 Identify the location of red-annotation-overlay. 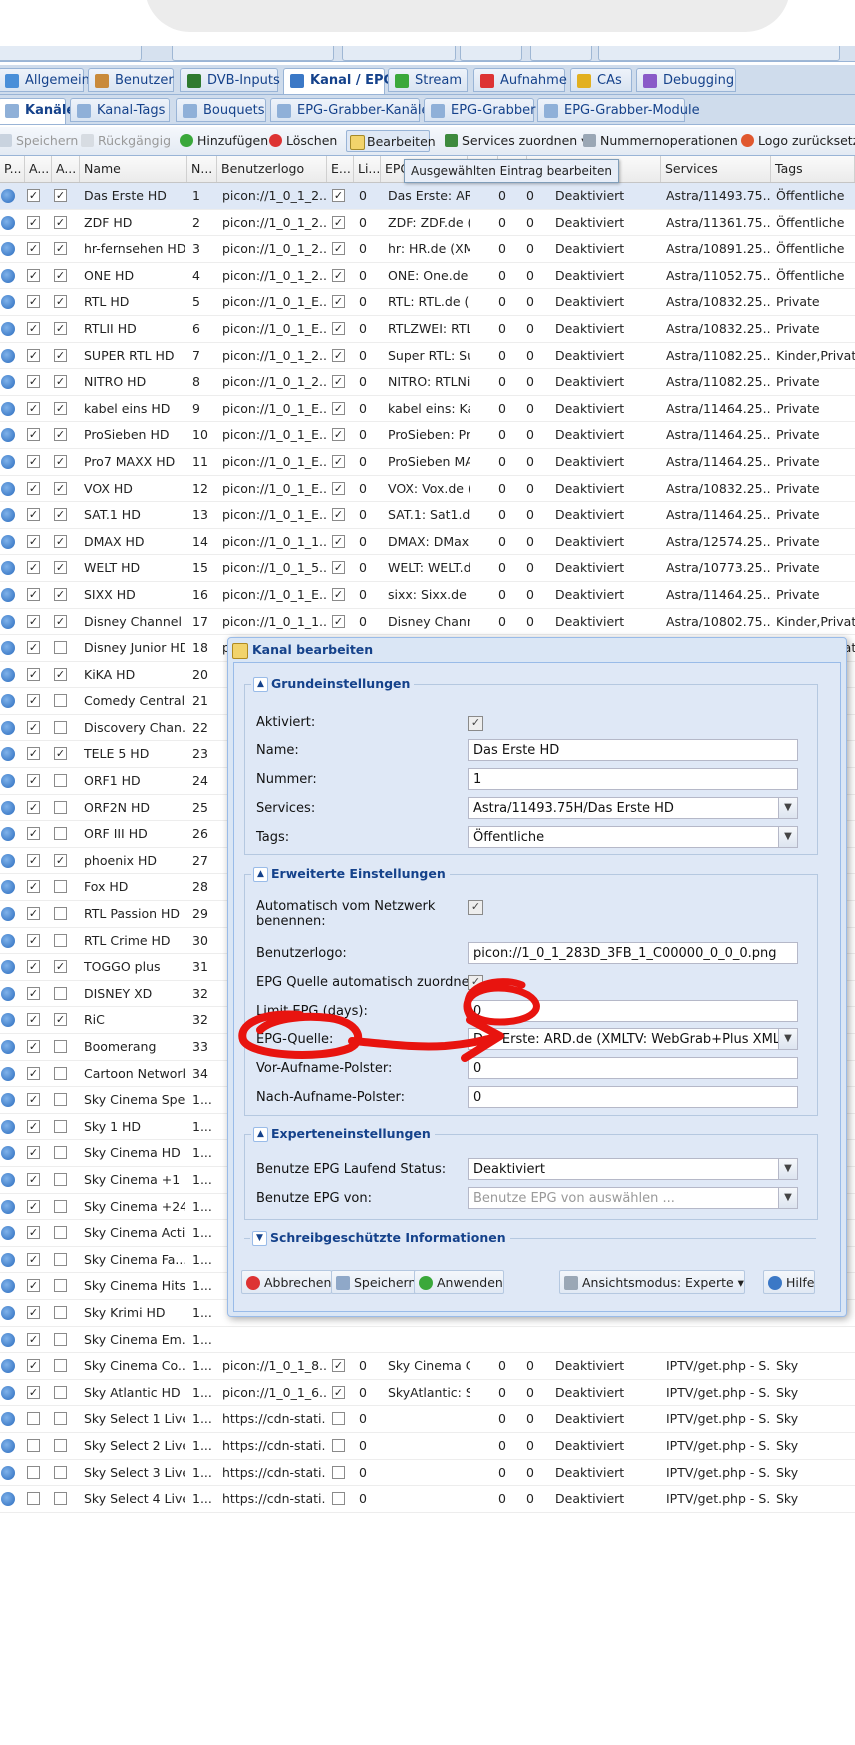
(389, 1020).